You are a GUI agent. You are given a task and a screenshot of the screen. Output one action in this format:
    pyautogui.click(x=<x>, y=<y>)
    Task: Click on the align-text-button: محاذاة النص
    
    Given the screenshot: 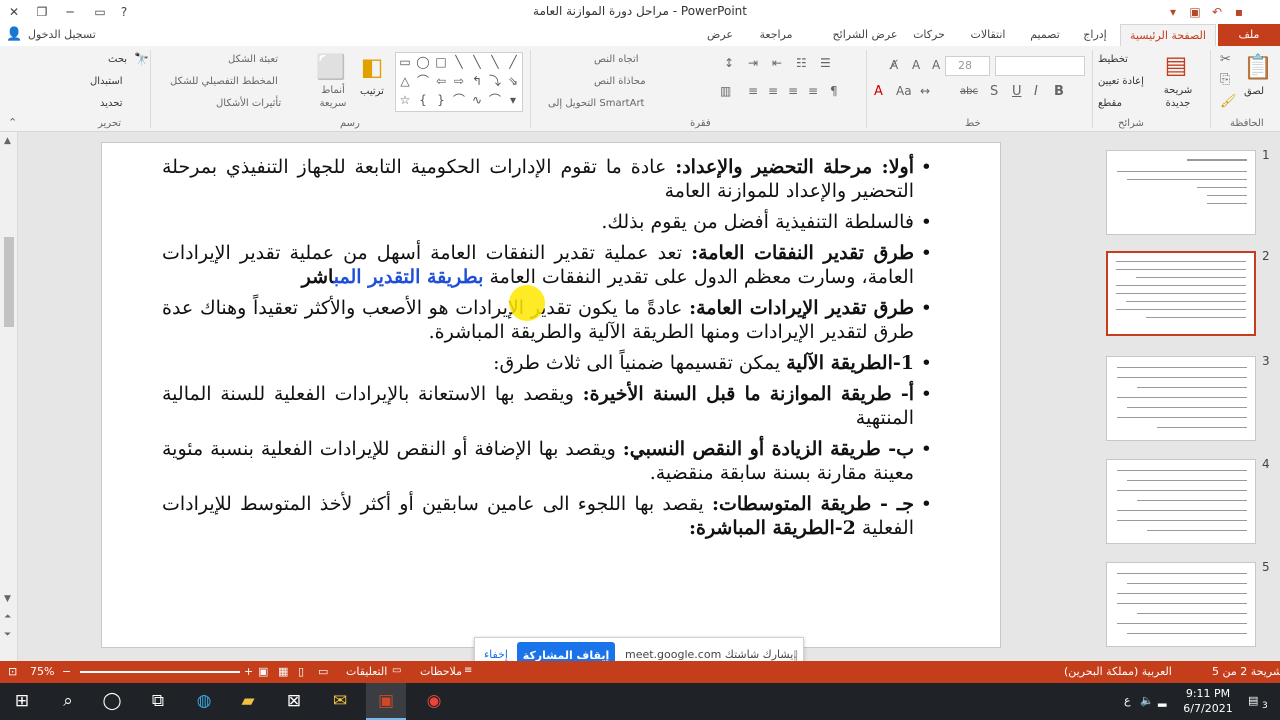 What is the action you would take?
    pyautogui.click(x=620, y=81)
    